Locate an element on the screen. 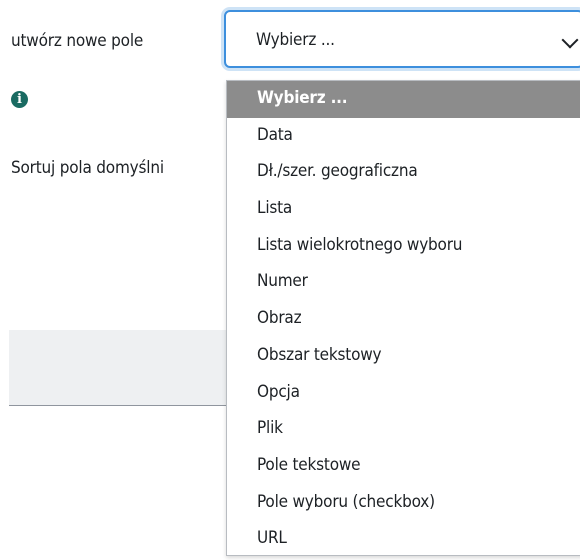 The image size is (580, 560). dropdown-option-checkbox: Pole wyboru (checkbox) is located at coordinates (403, 503).